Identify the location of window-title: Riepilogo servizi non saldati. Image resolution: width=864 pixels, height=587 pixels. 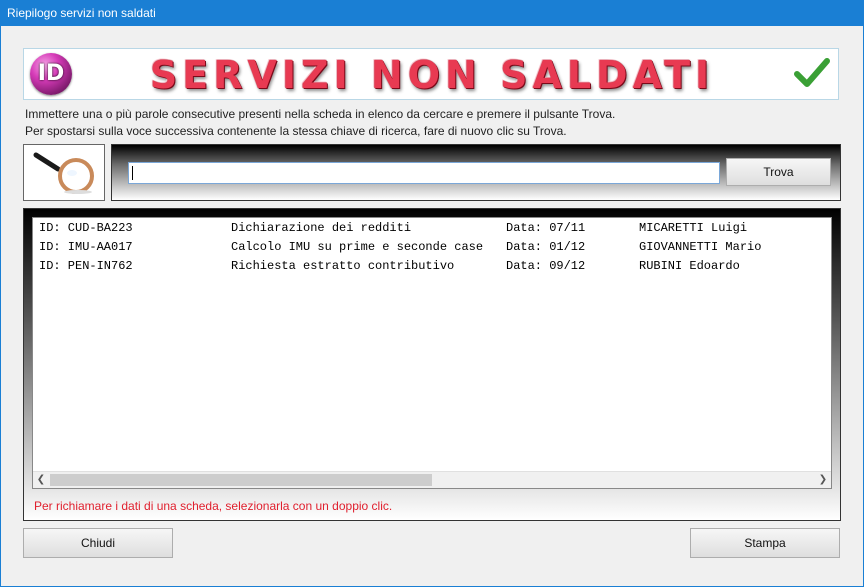
(81, 13).